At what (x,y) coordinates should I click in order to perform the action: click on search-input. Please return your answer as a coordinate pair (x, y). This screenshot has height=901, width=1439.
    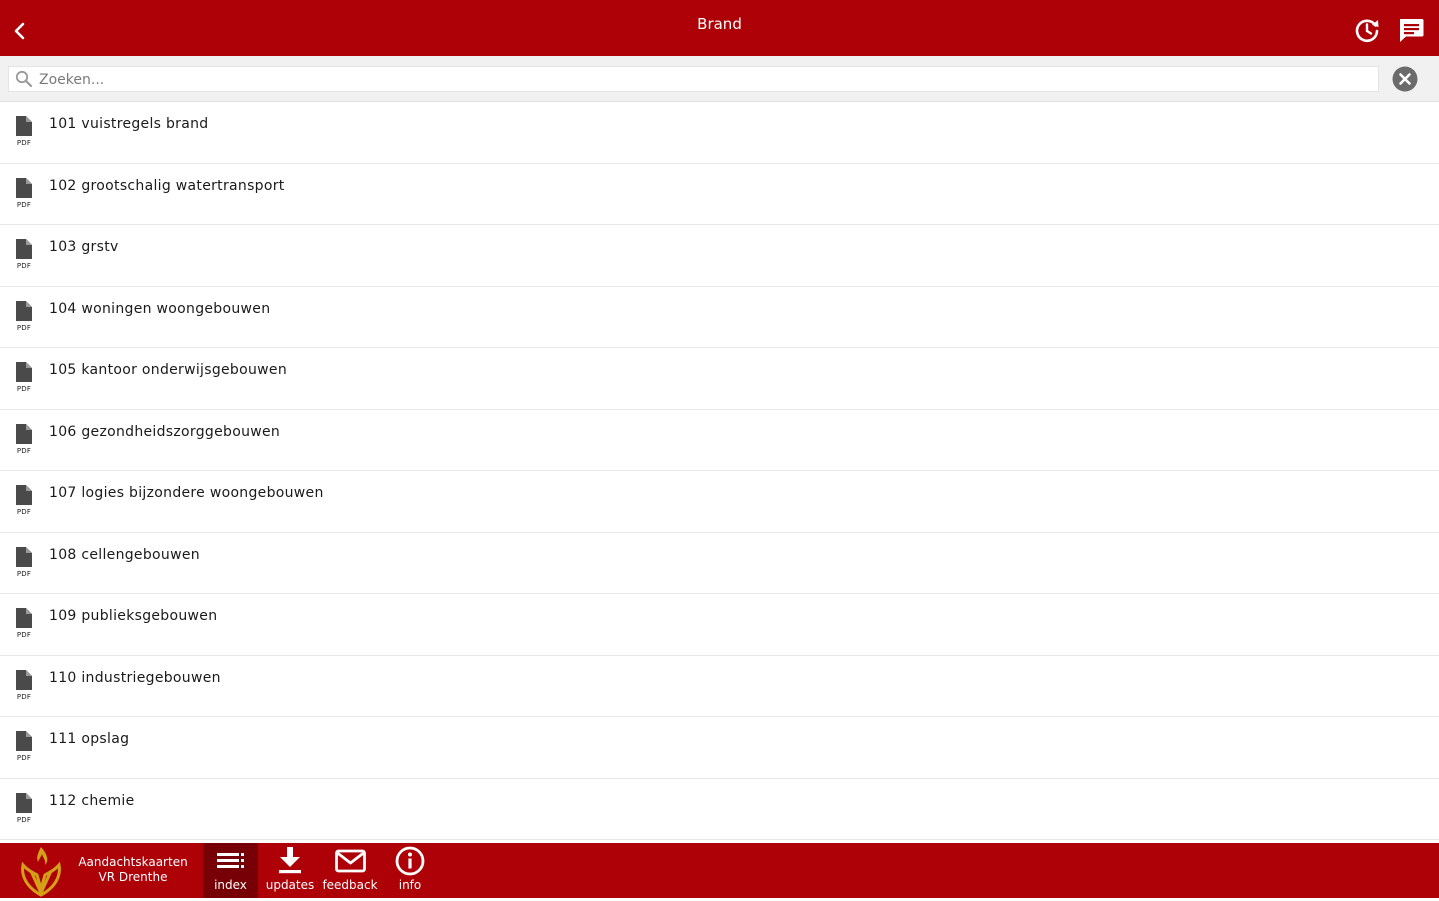
    Looking at the image, I should click on (704, 80).